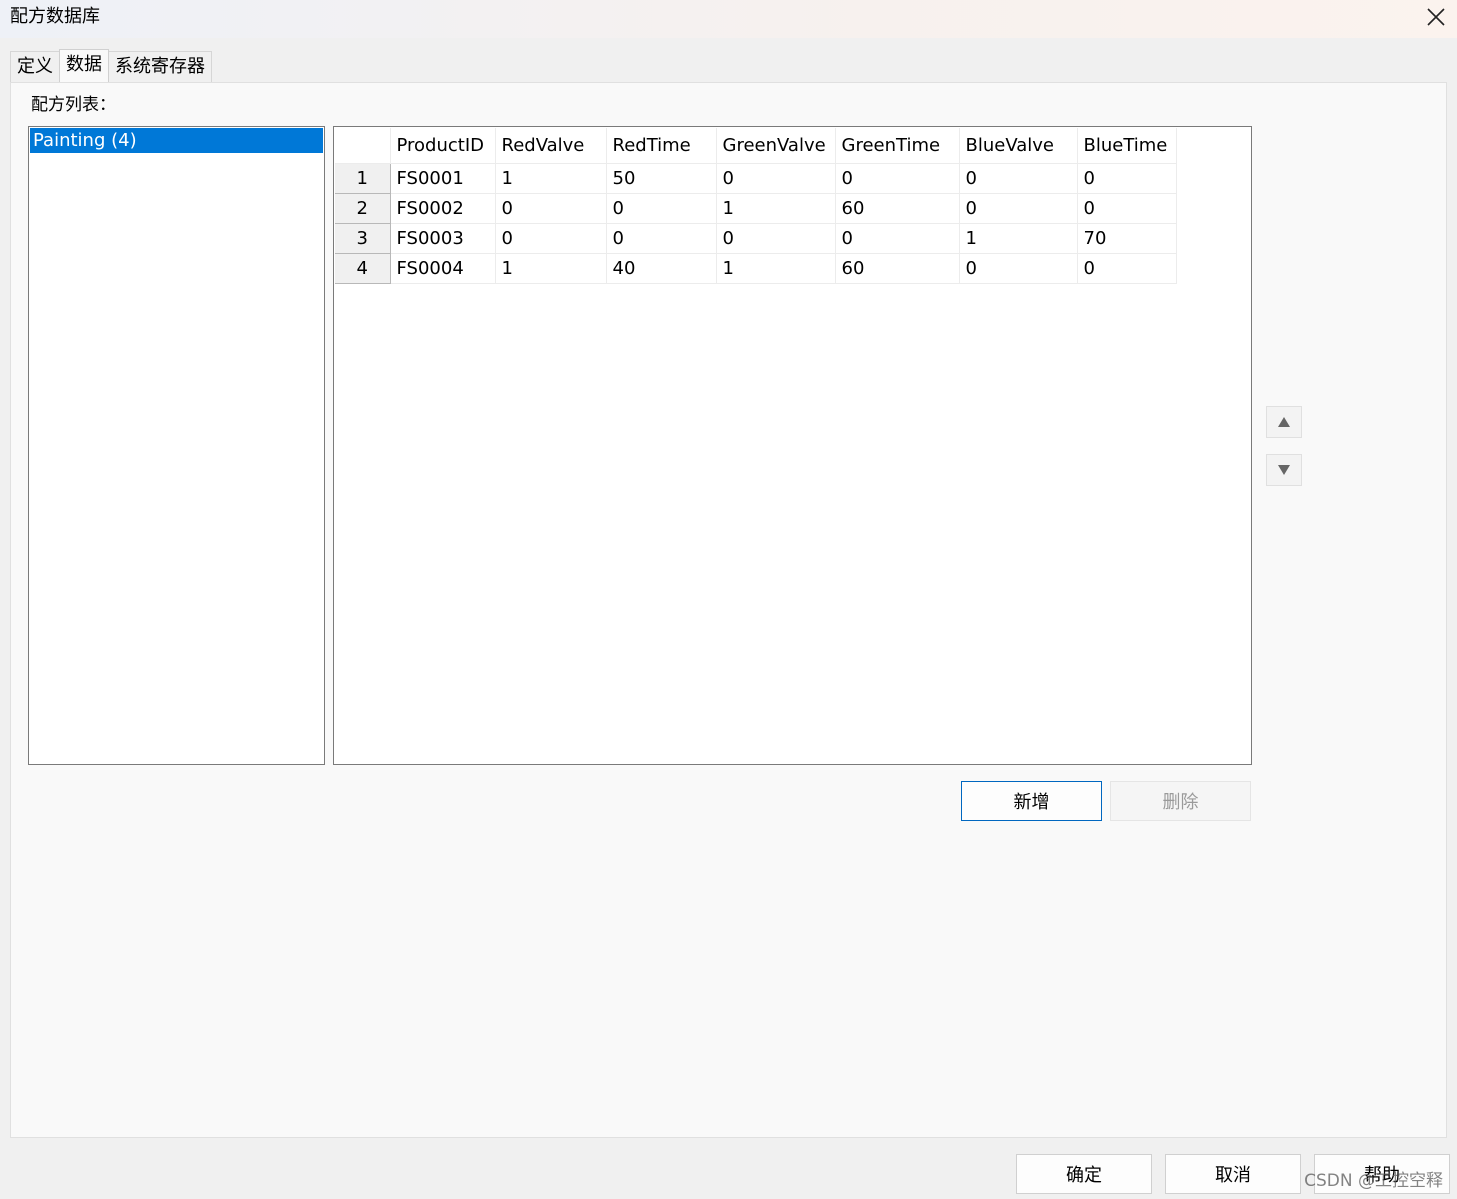 Image resolution: width=1457 pixels, height=1199 pixels. What do you see at coordinates (443, 268) in the screenshot?
I see `table-cell: FS0004` at bounding box center [443, 268].